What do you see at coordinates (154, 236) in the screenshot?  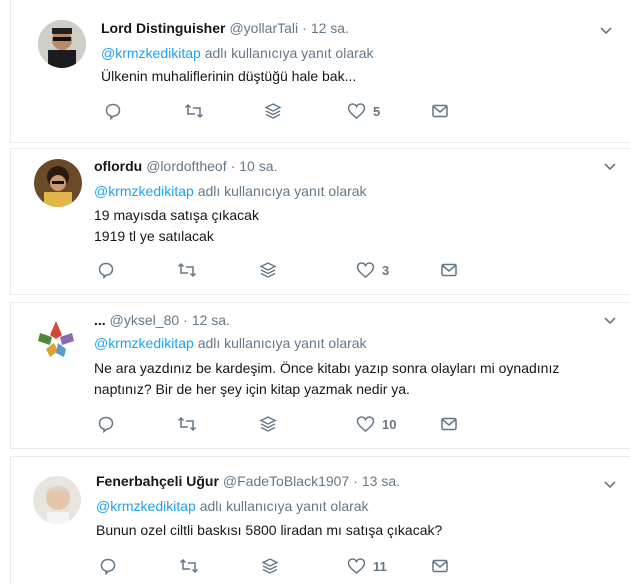 I see `tweet-text-line: 1919 tl ye satılacak` at bounding box center [154, 236].